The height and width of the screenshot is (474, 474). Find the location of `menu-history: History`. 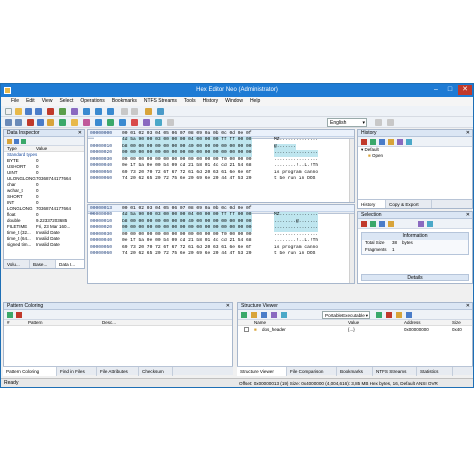

menu-history: History is located at coordinates (211, 101).